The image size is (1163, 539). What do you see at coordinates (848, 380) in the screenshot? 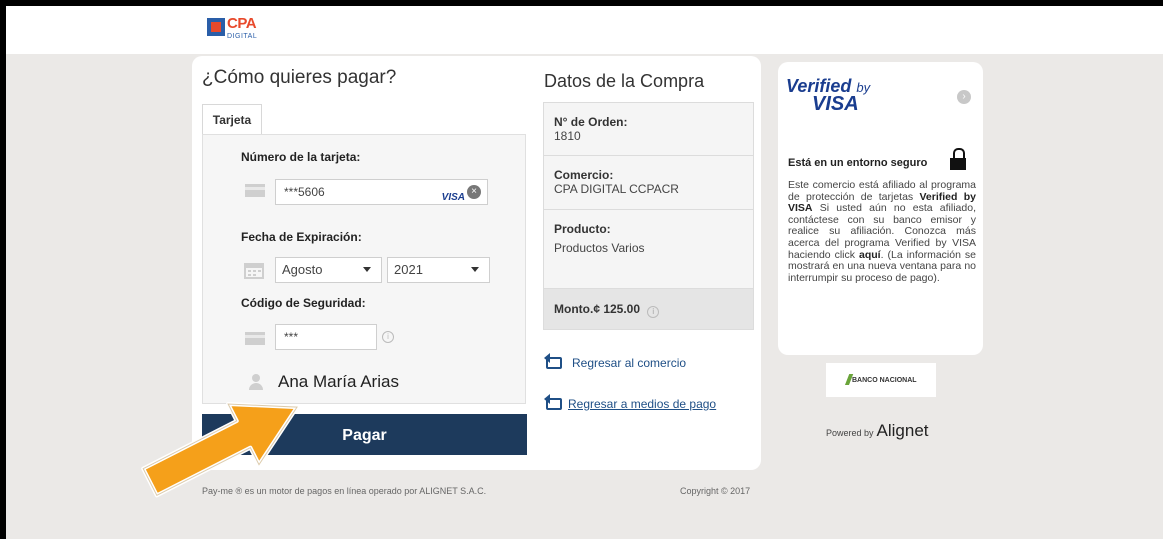
I see `bank-mark-icon: ///` at bounding box center [848, 380].